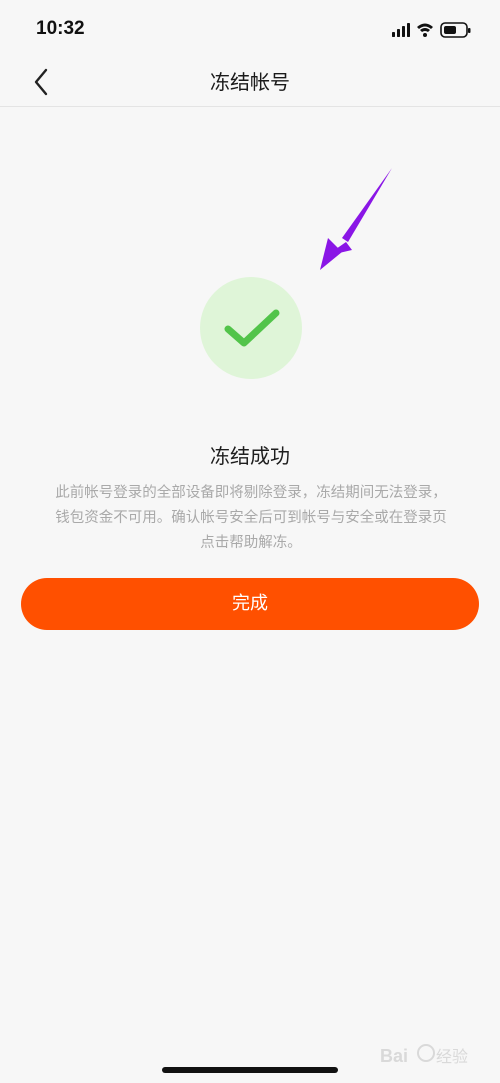 The width and height of the screenshot is (500, 1083). Describe the element at coordinates (394, 1056) in the screenshot. I see `svg-text: Bai` at that location.